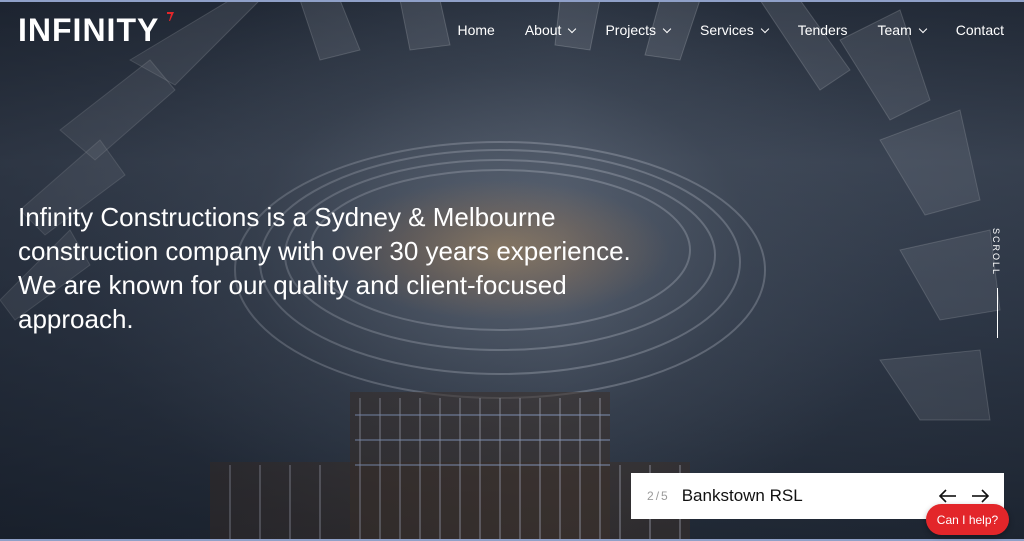 This screenshot has height=541, width=1024. Describe the element at coordinates (996, 252) in the screenshot. I see `scroll-label: SCROLL` at that location.